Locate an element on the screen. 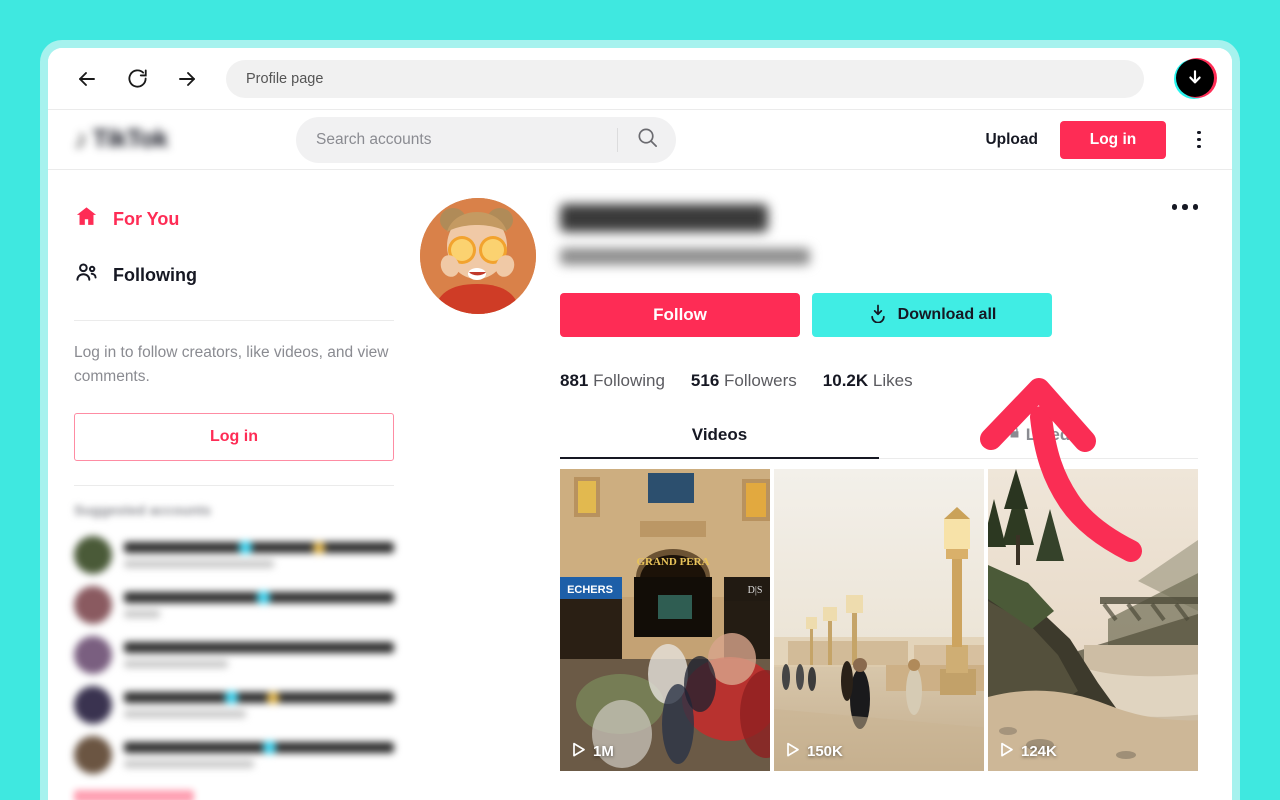 This screenshot has width=1280, height=800. see-all-link is located at coordinates (134, 795).